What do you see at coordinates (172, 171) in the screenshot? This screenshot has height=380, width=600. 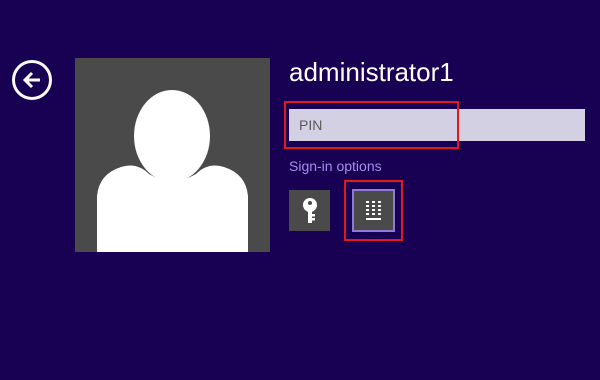 I see `user-silhouette-icon` at bounding box center [172, 171].